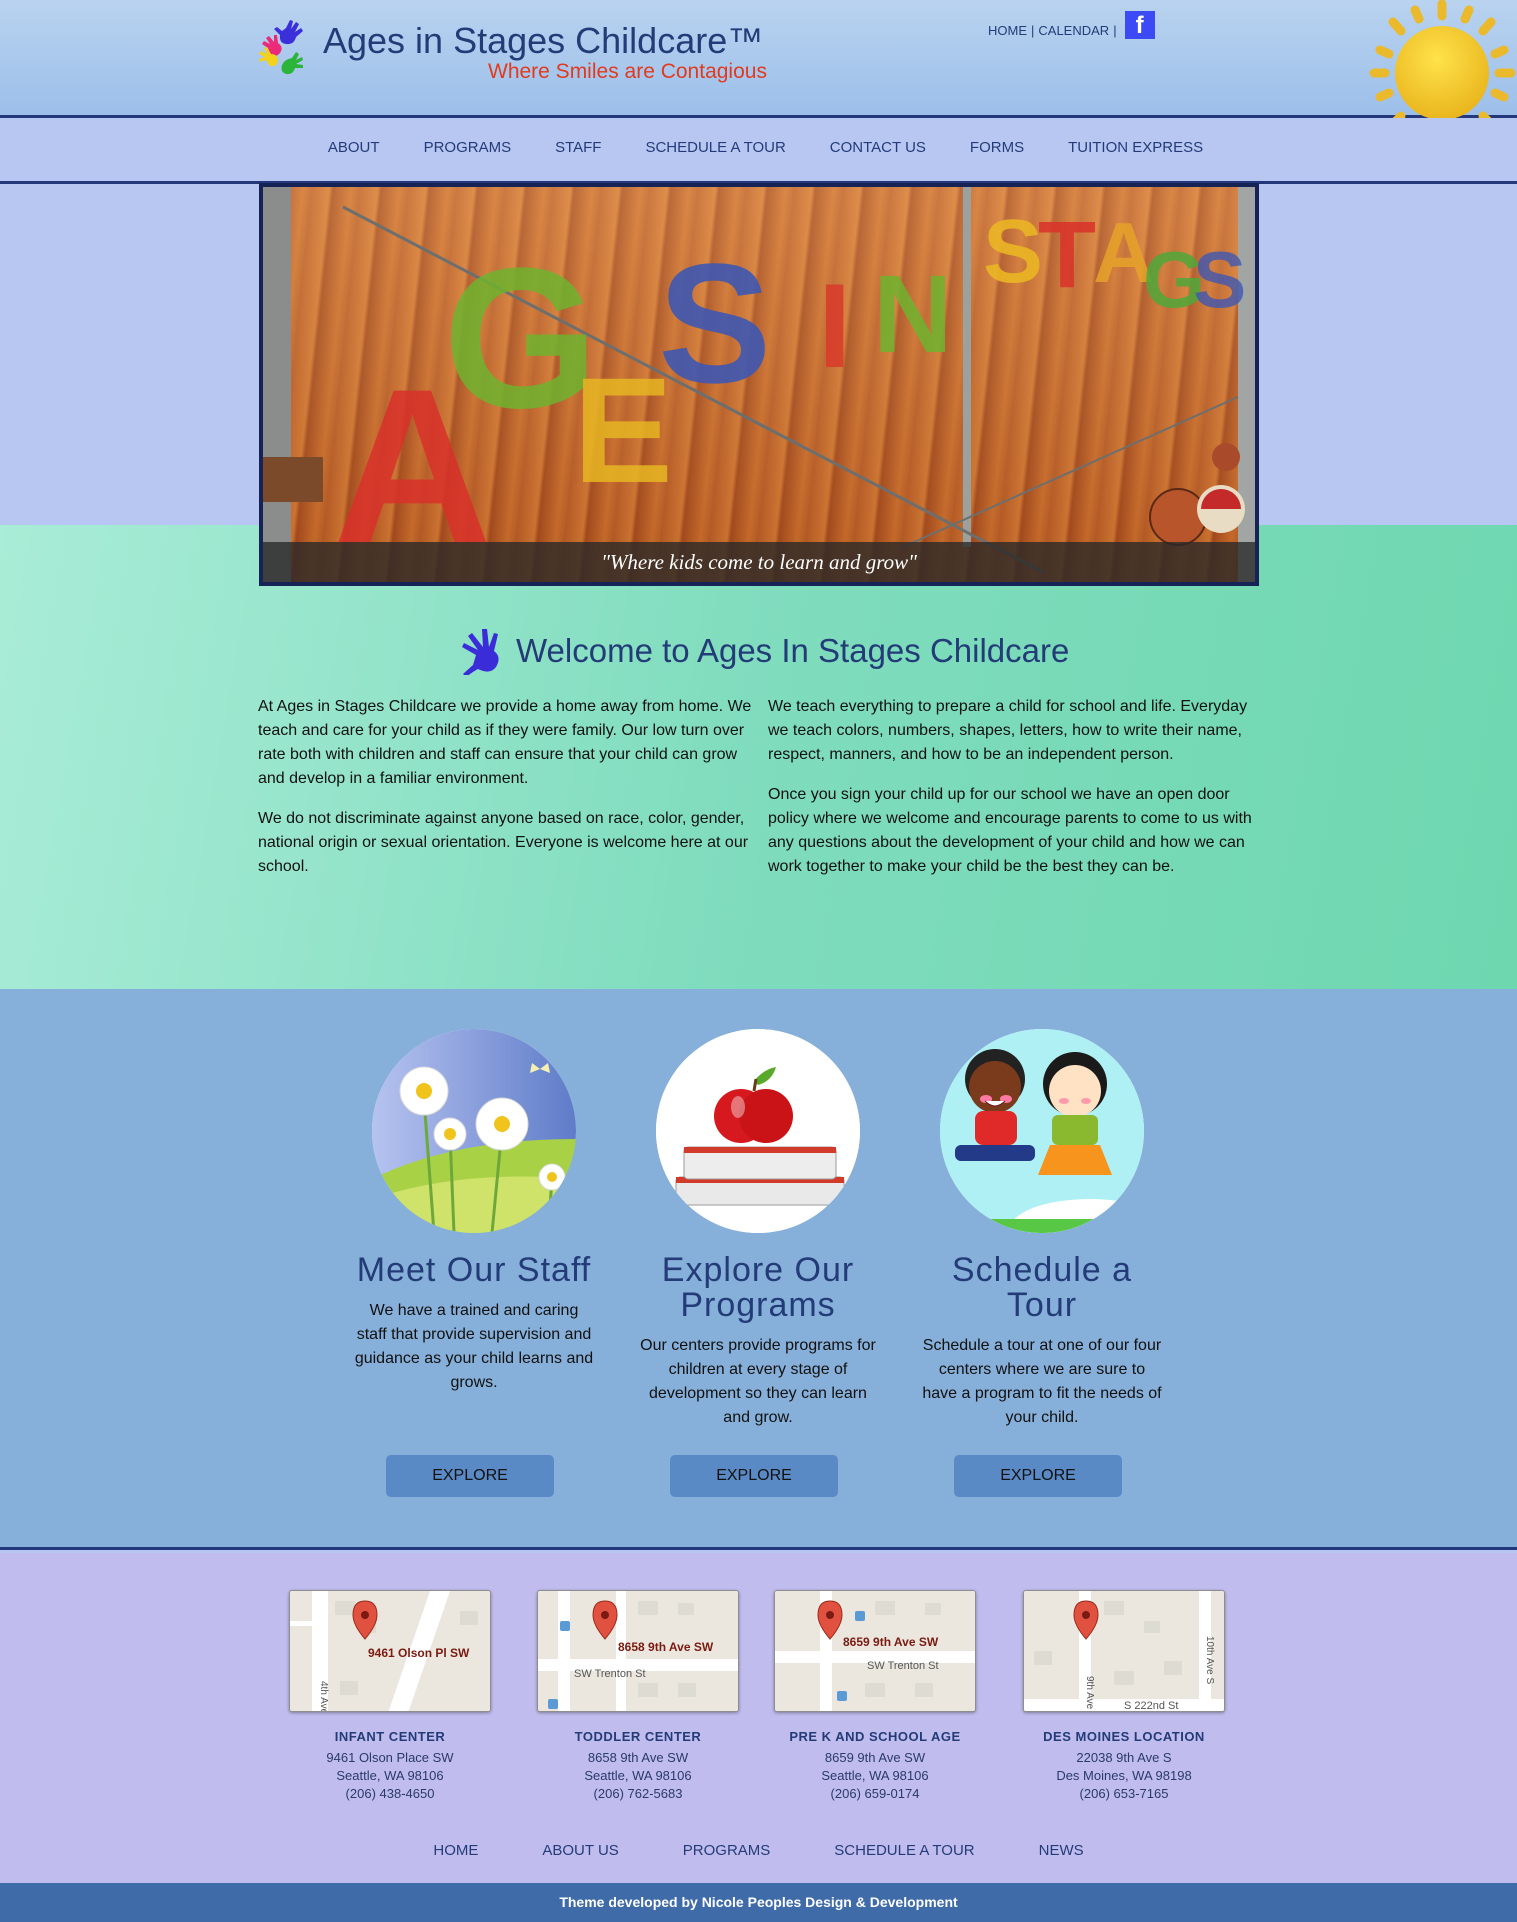 The height and width of the screenshot is (1922, 1517). What do you see at coordinates (290, 47) in the screenshot?
I see `handprints-logo-icon` at bounding box center [290, 47].